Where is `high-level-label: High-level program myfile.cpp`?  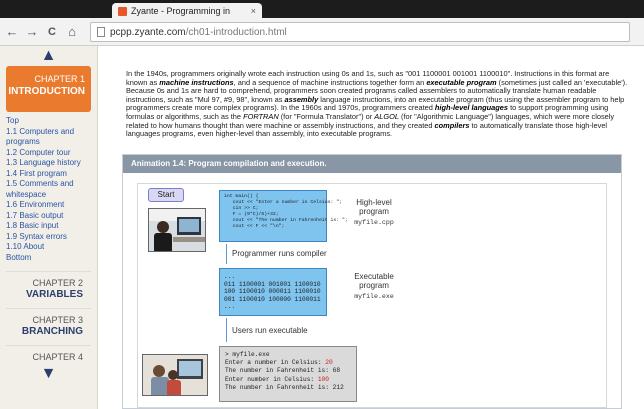
high-level-label: High-level program myfile.cpp is located at coordinates (374, 212).